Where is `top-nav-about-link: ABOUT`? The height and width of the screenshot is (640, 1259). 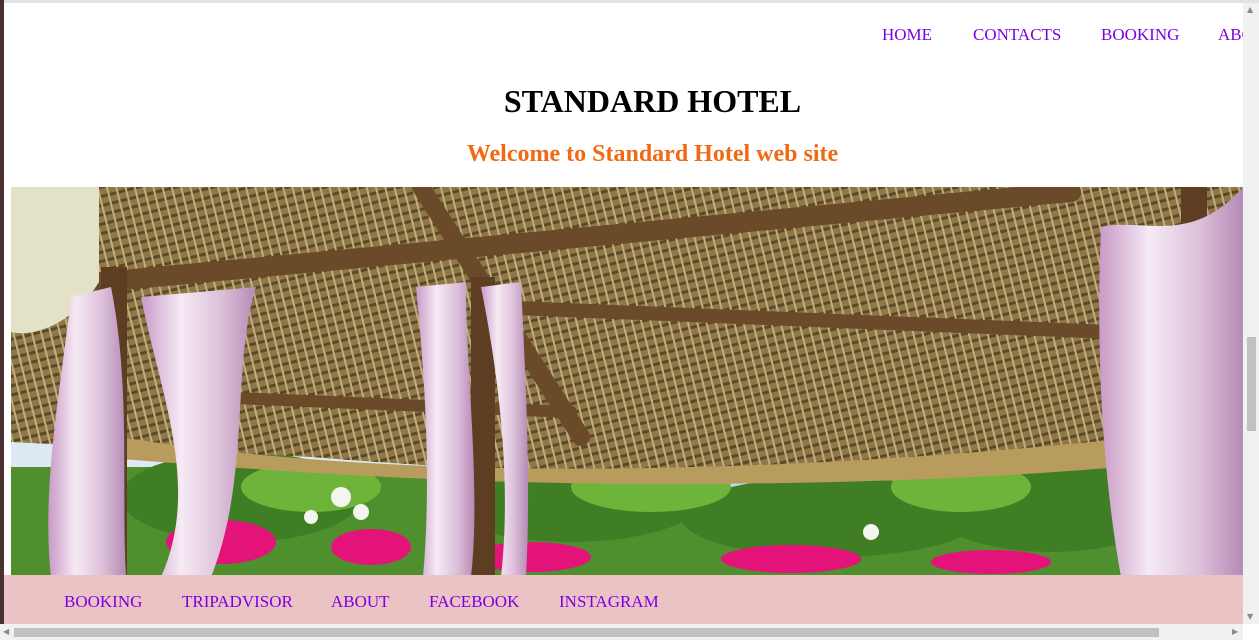 top-nav-about-link: ABOUT is located at coordinates (1230, 35).